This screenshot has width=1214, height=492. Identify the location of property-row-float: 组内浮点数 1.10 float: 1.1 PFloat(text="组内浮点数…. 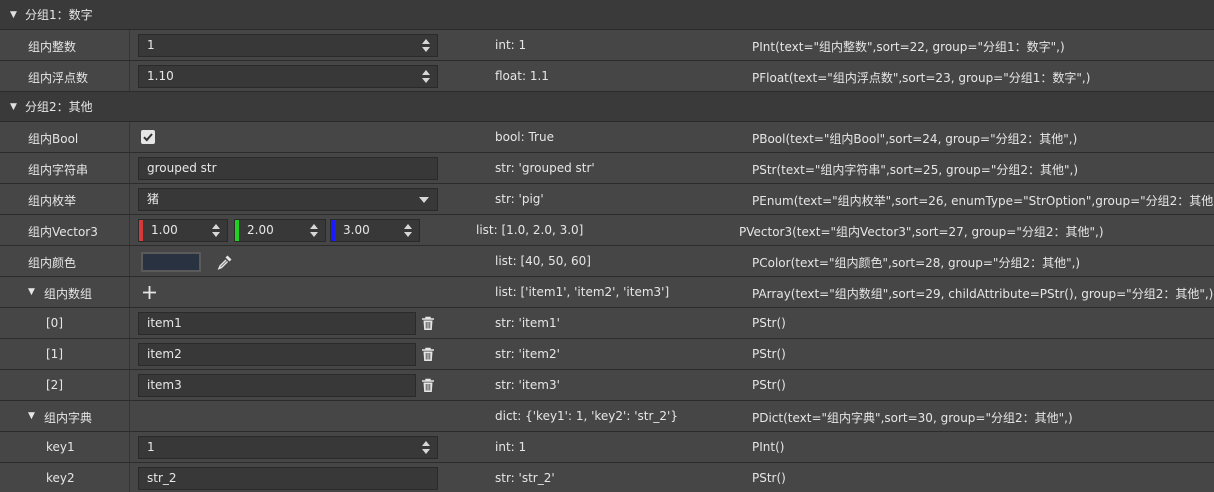
(607, 76).